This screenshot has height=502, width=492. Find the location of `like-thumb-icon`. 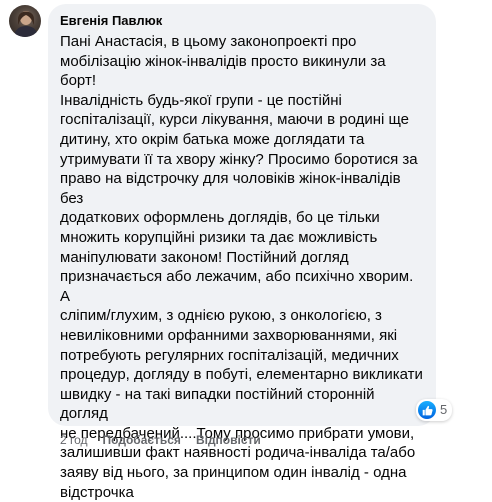

like-thumb-icon is located at coordinates (427, 410).